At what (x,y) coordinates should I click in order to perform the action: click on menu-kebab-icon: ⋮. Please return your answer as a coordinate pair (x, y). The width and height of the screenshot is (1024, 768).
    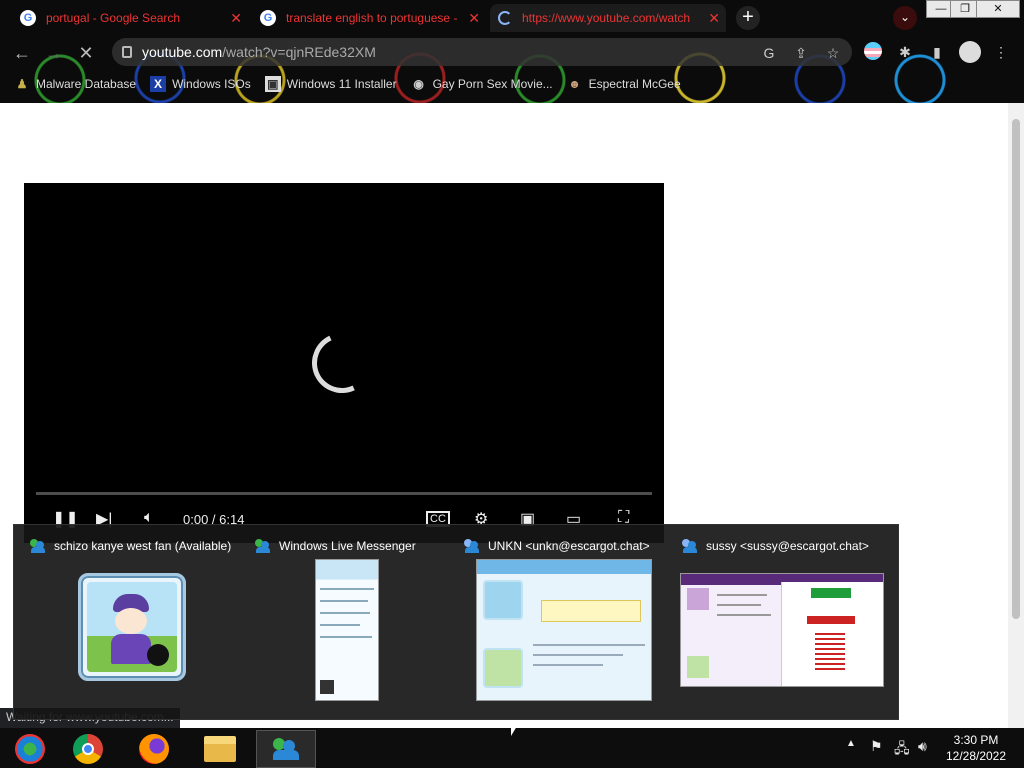
    Looking at the image, I should click on (1001, 52).